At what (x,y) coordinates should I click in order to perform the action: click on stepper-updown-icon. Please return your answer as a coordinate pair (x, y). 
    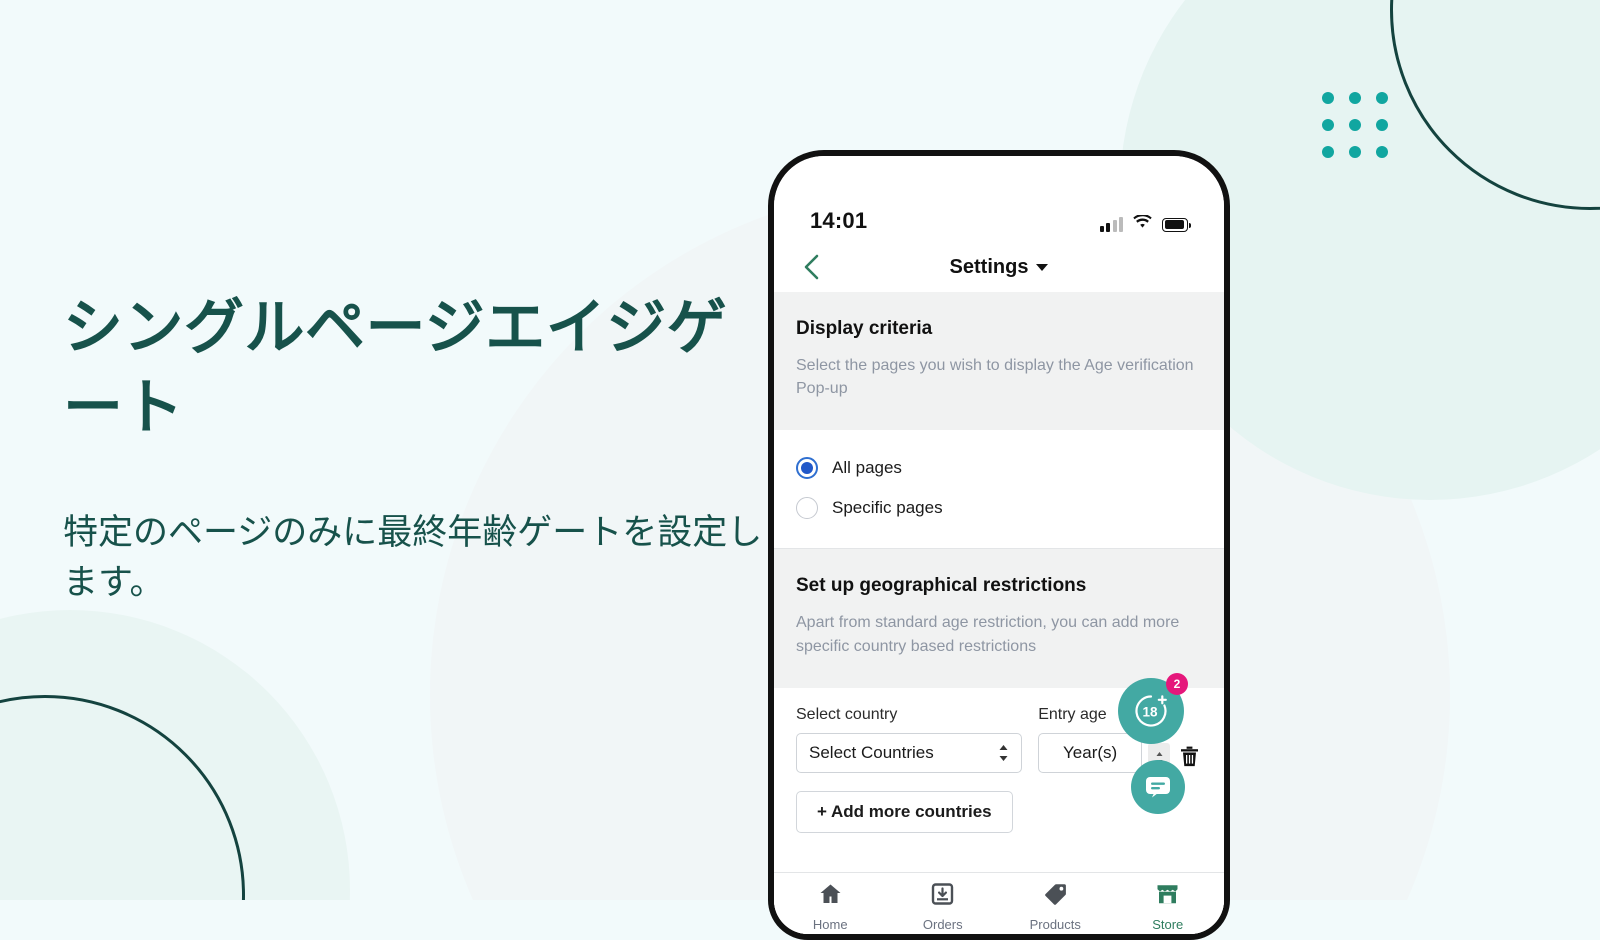
    Looking at the image, I should click on (1003, 753).